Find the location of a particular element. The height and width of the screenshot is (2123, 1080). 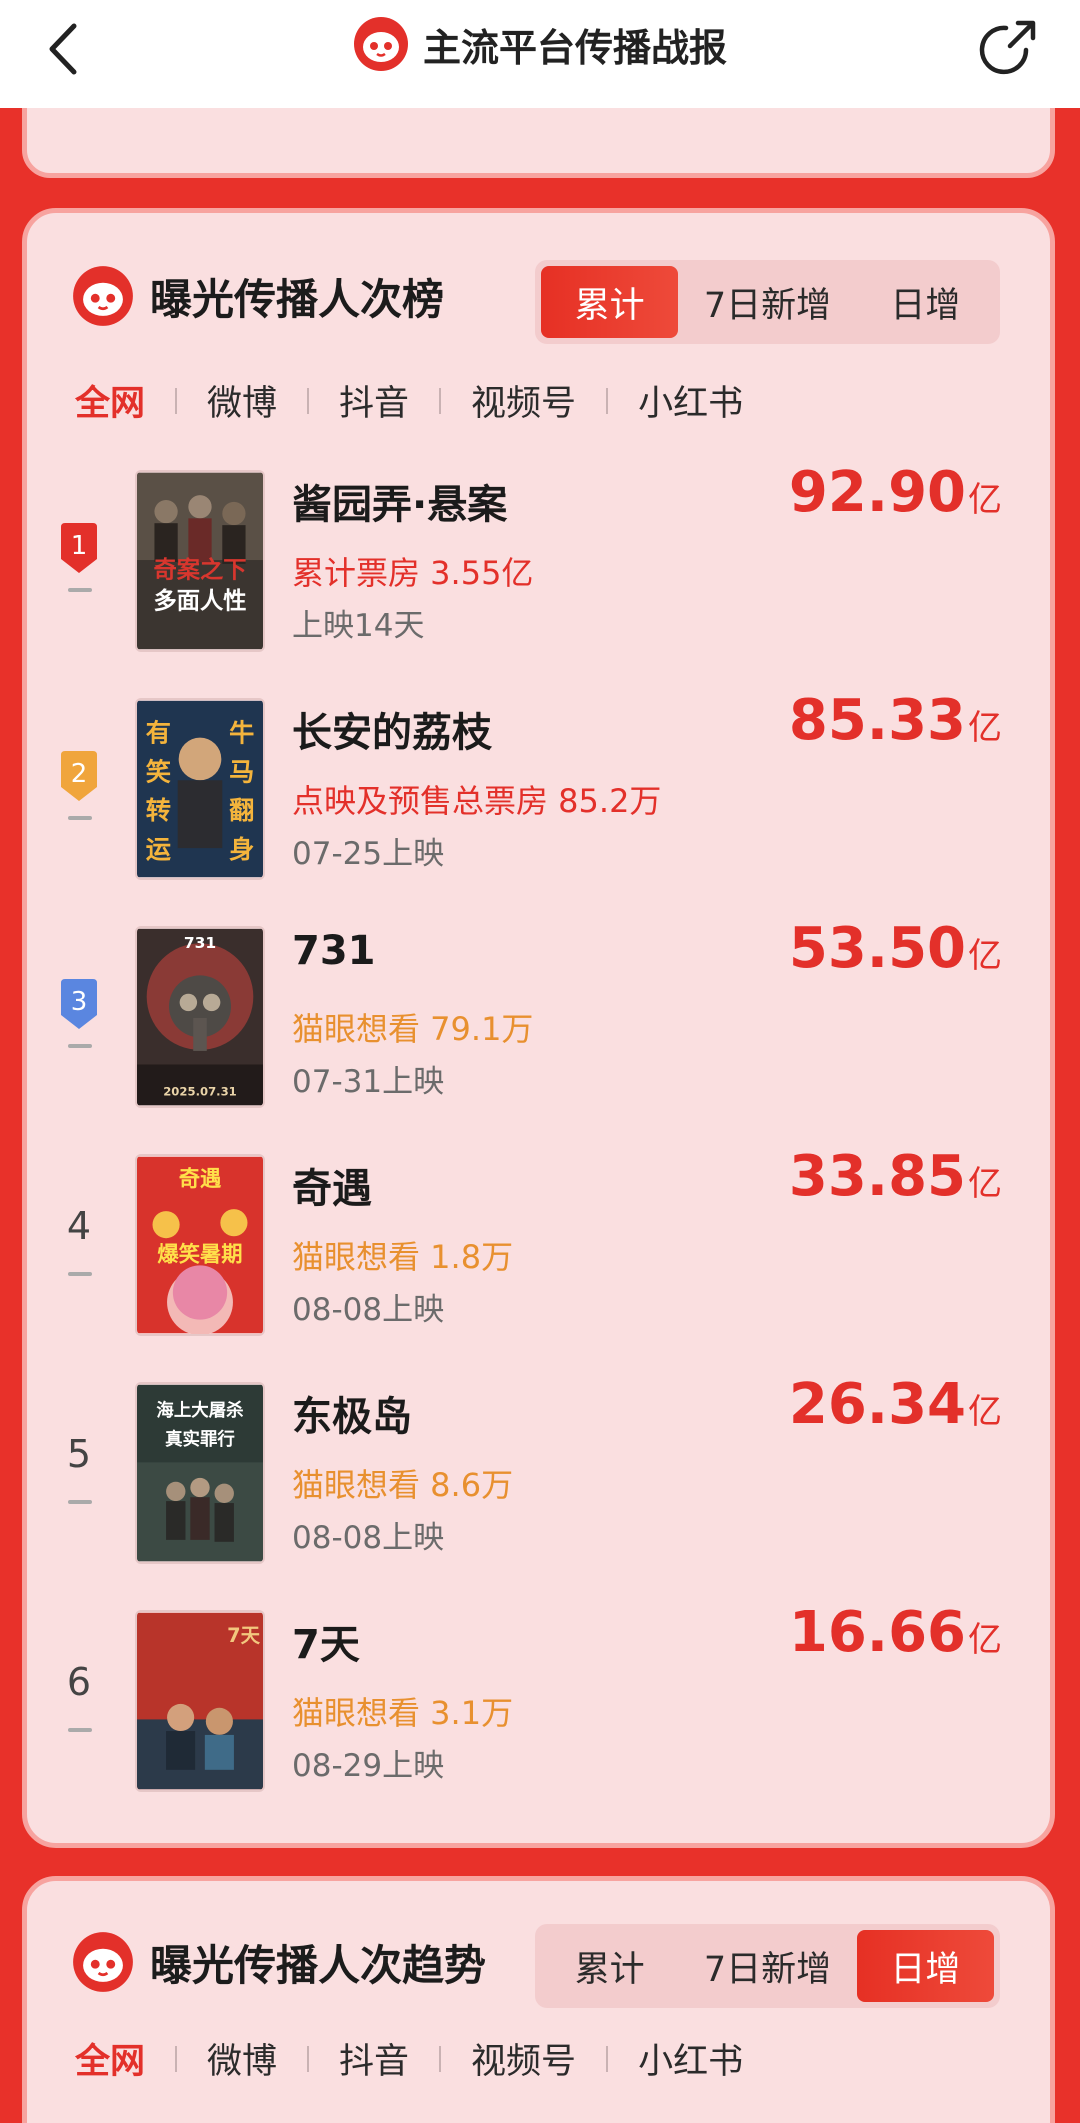

movie-title: 731 is located at coordinates (334, 951).